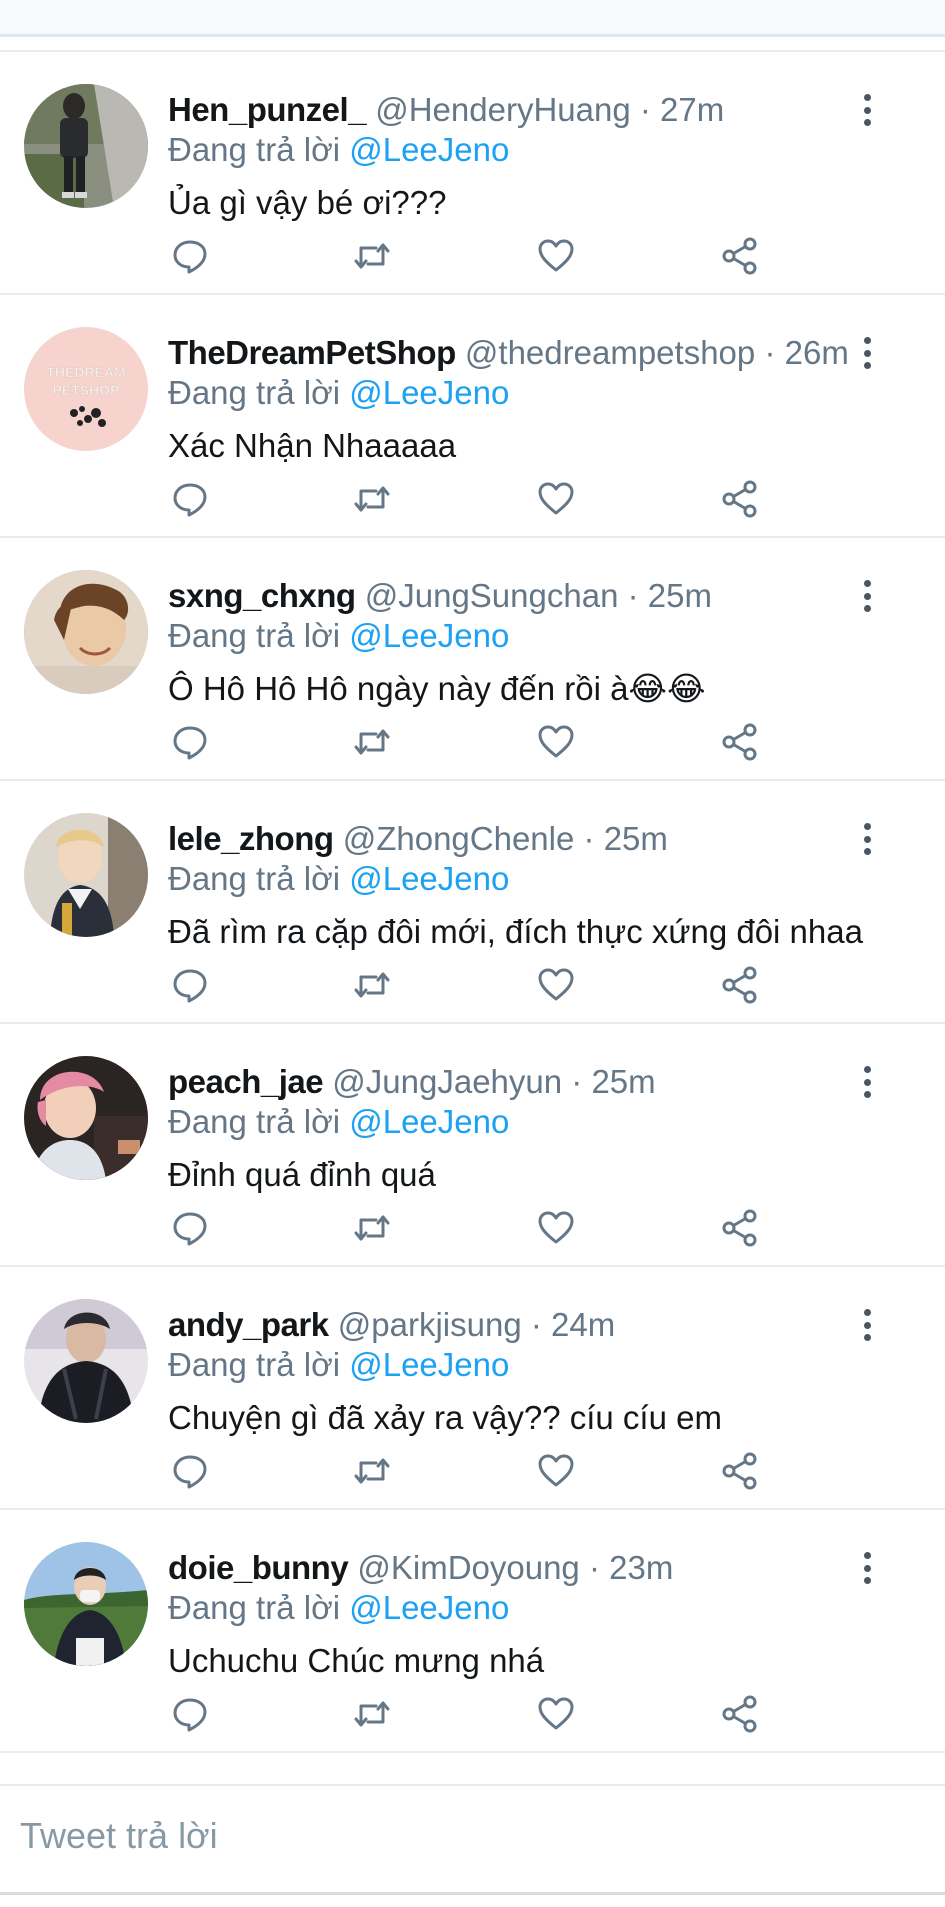 The image size is (945, 1907). I want to click on avatar: THEDREAM PETSHOP, so click(86, 389).